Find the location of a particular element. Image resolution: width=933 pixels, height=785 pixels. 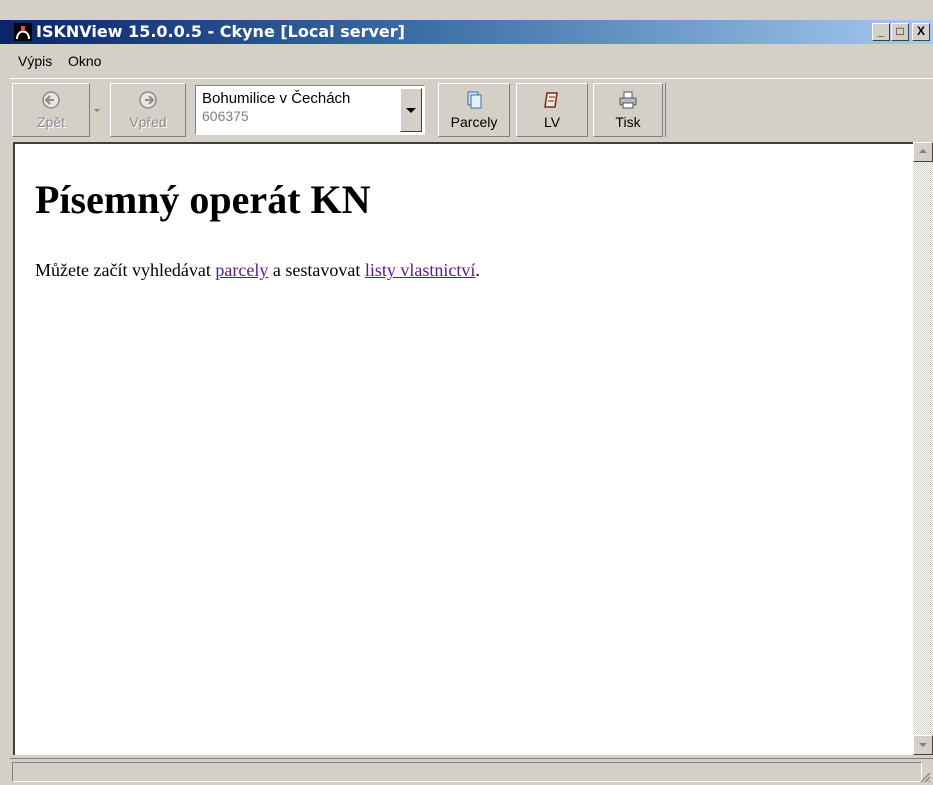

back-history-dropdown is located at coordinates (97, 110).